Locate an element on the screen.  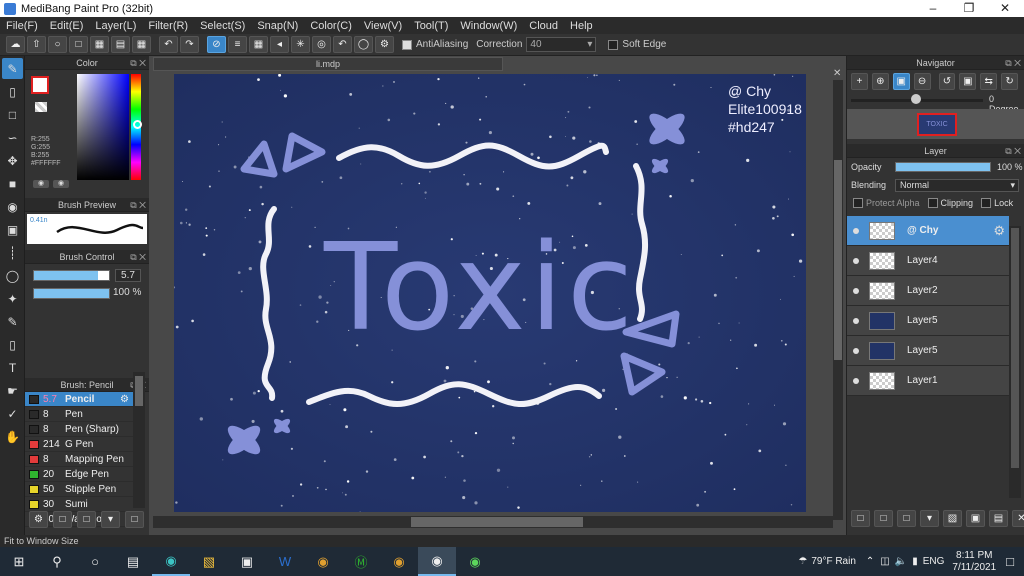
layer-settings-icon: ⚙ is located at coordinates (999, 231).